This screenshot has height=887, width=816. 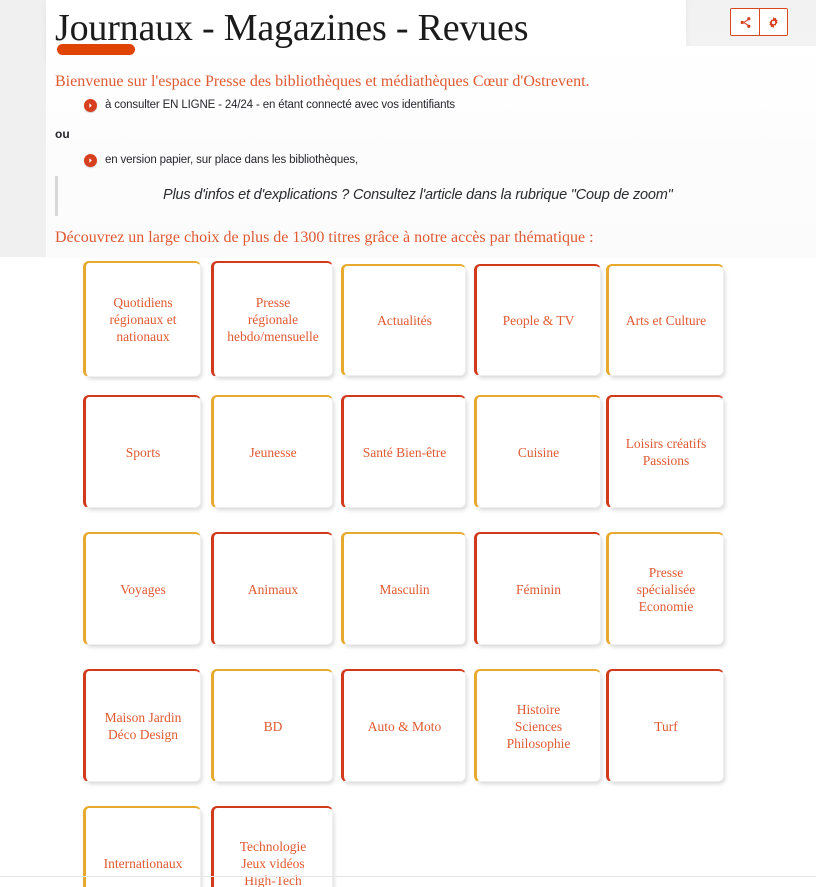 I want to click on theme-tile: Animaux, so click(x=272, y=588).